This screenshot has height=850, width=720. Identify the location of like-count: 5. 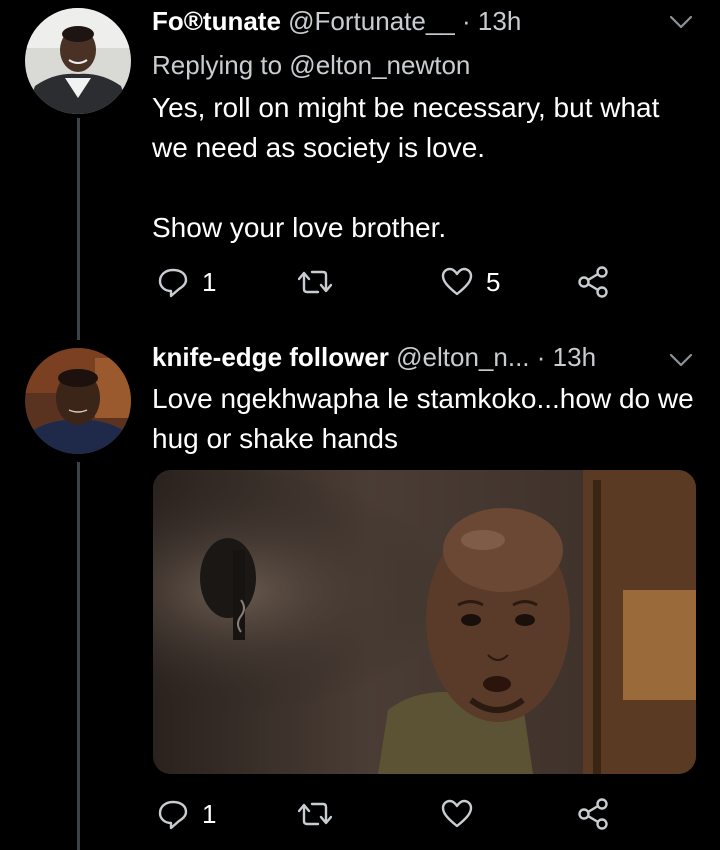
(493, 281).